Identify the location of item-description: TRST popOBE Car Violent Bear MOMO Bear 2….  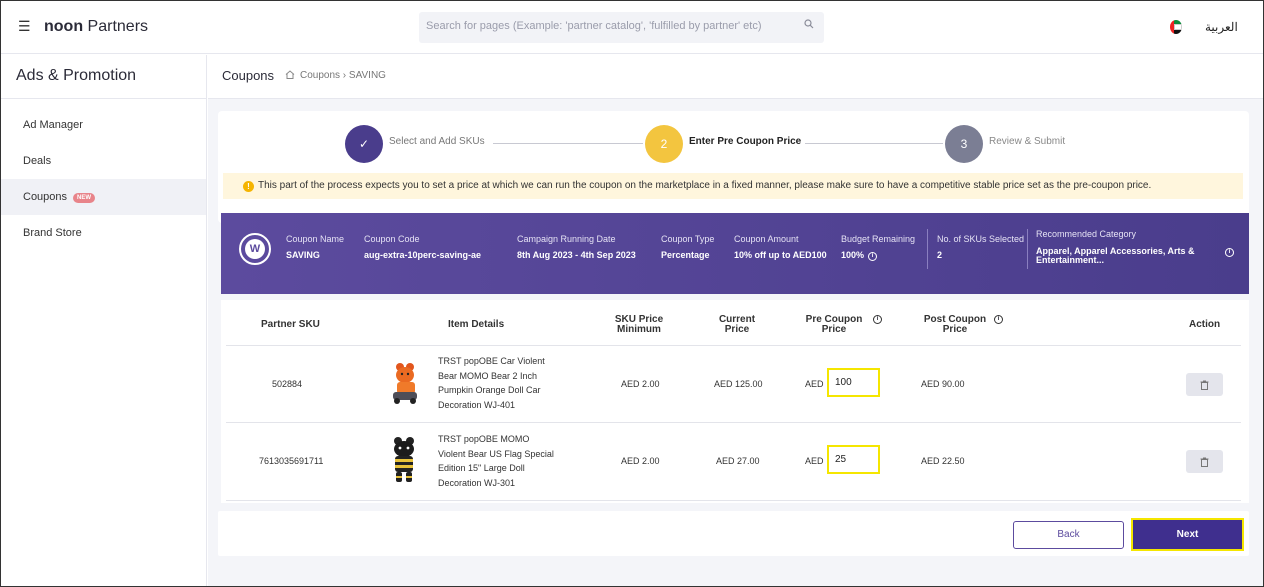
(491, 383).